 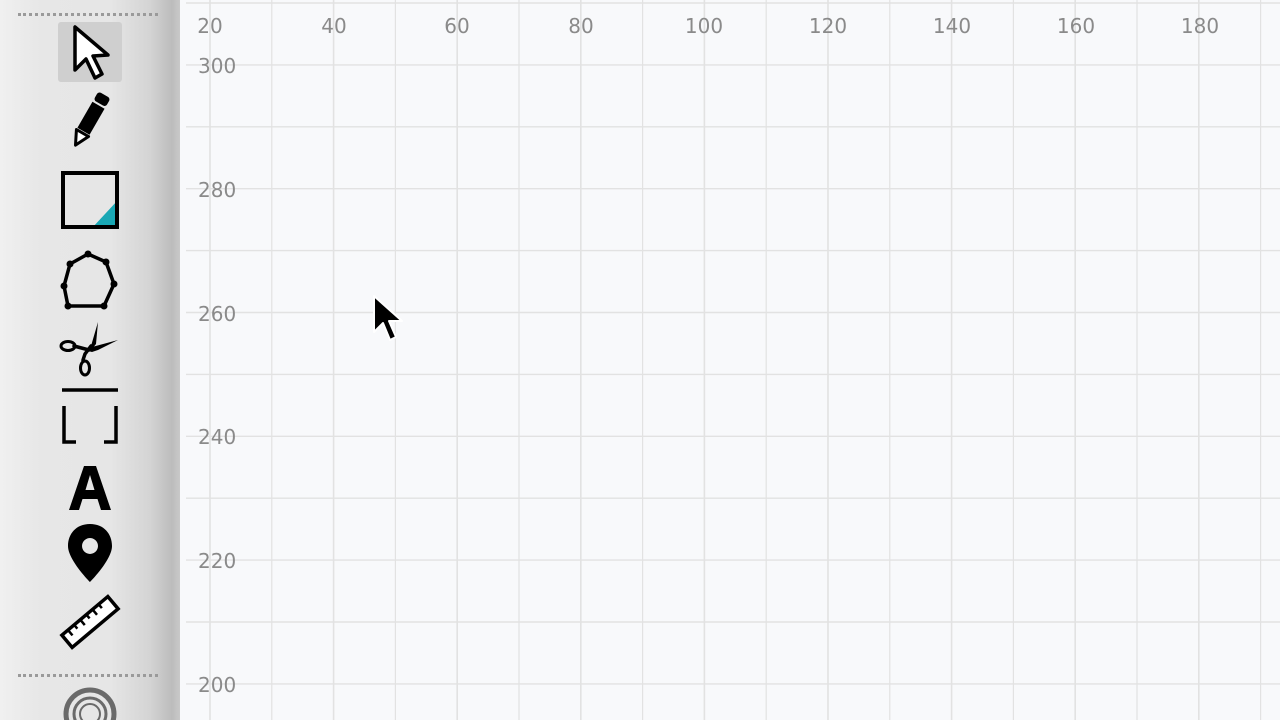 I want to click on x-tick-label: 160, so click(x=1076, y=26).